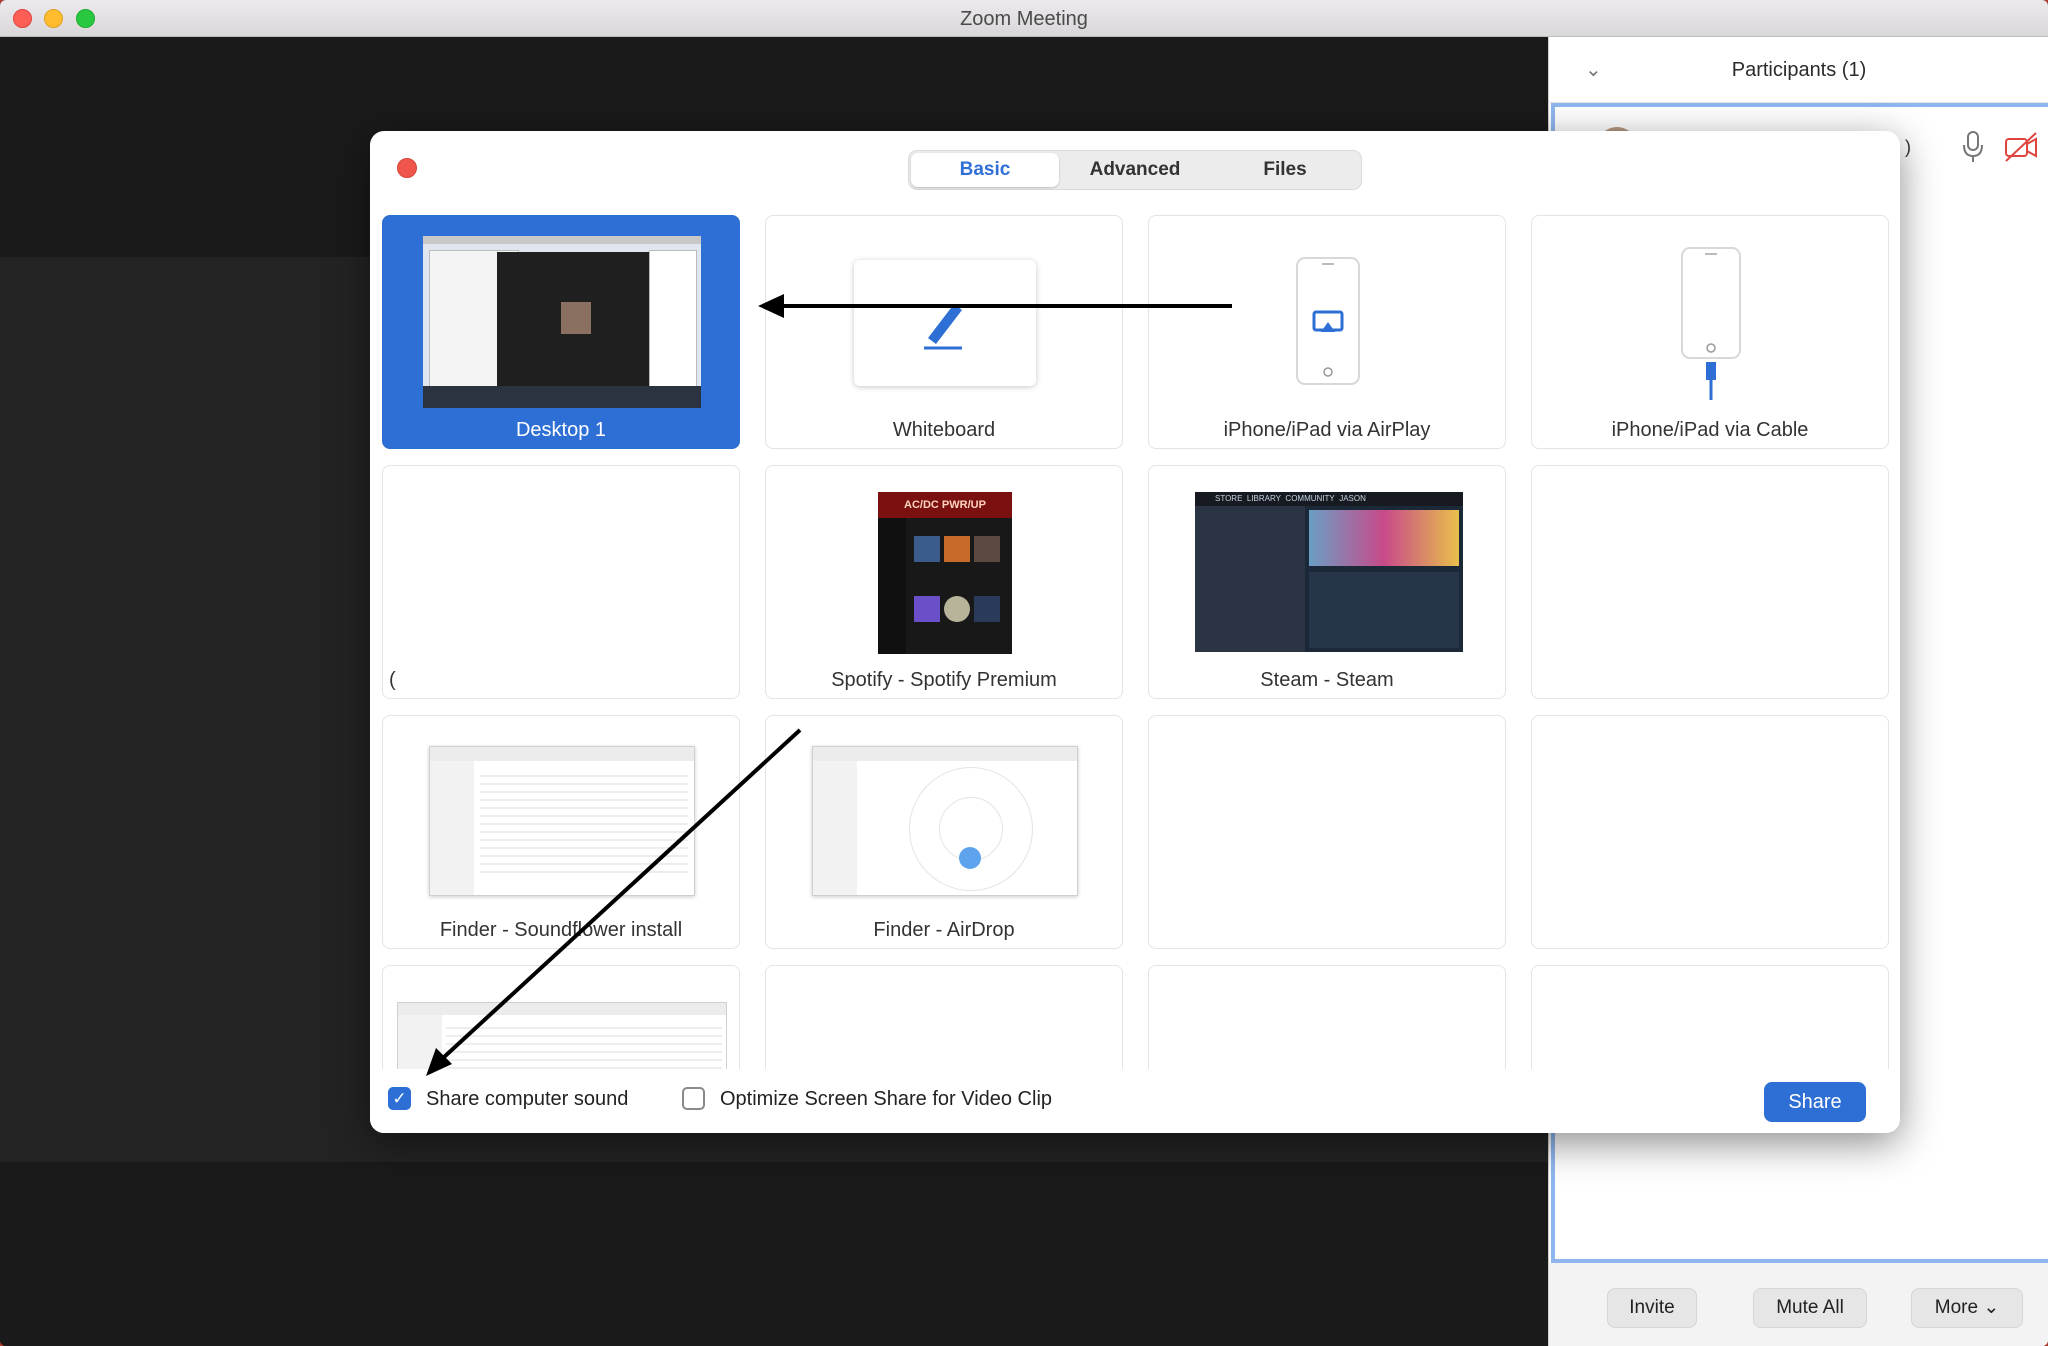 Image resolution: width=2048 pixels, height=1346 pixels. I want to click on source-finder-window, so click(561, 1017).